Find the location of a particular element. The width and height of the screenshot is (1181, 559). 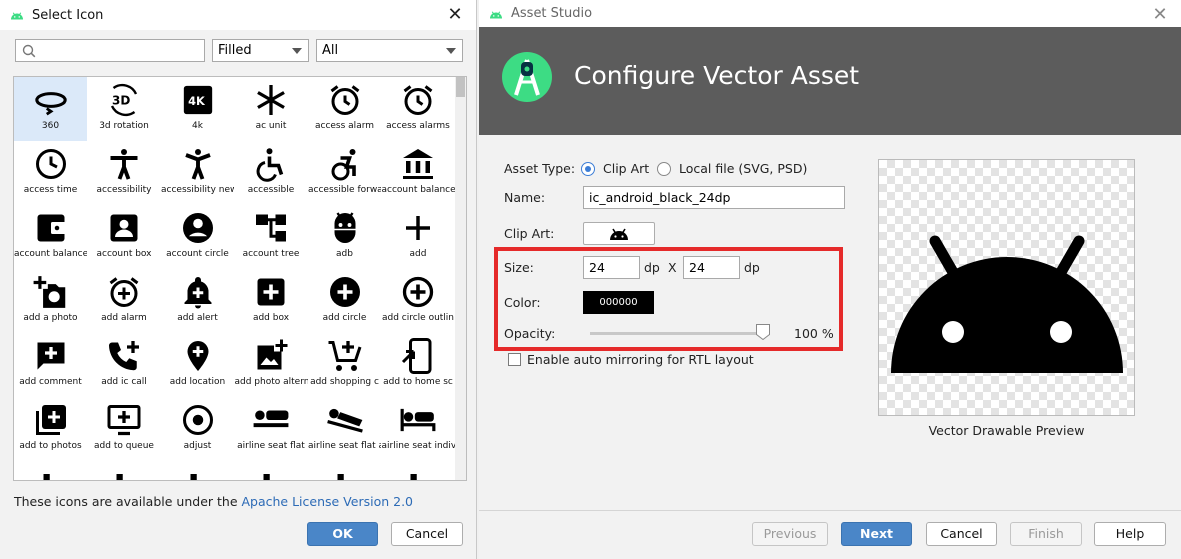

icon-cell-account-tree: account tree is located at coordinates (271, 237).